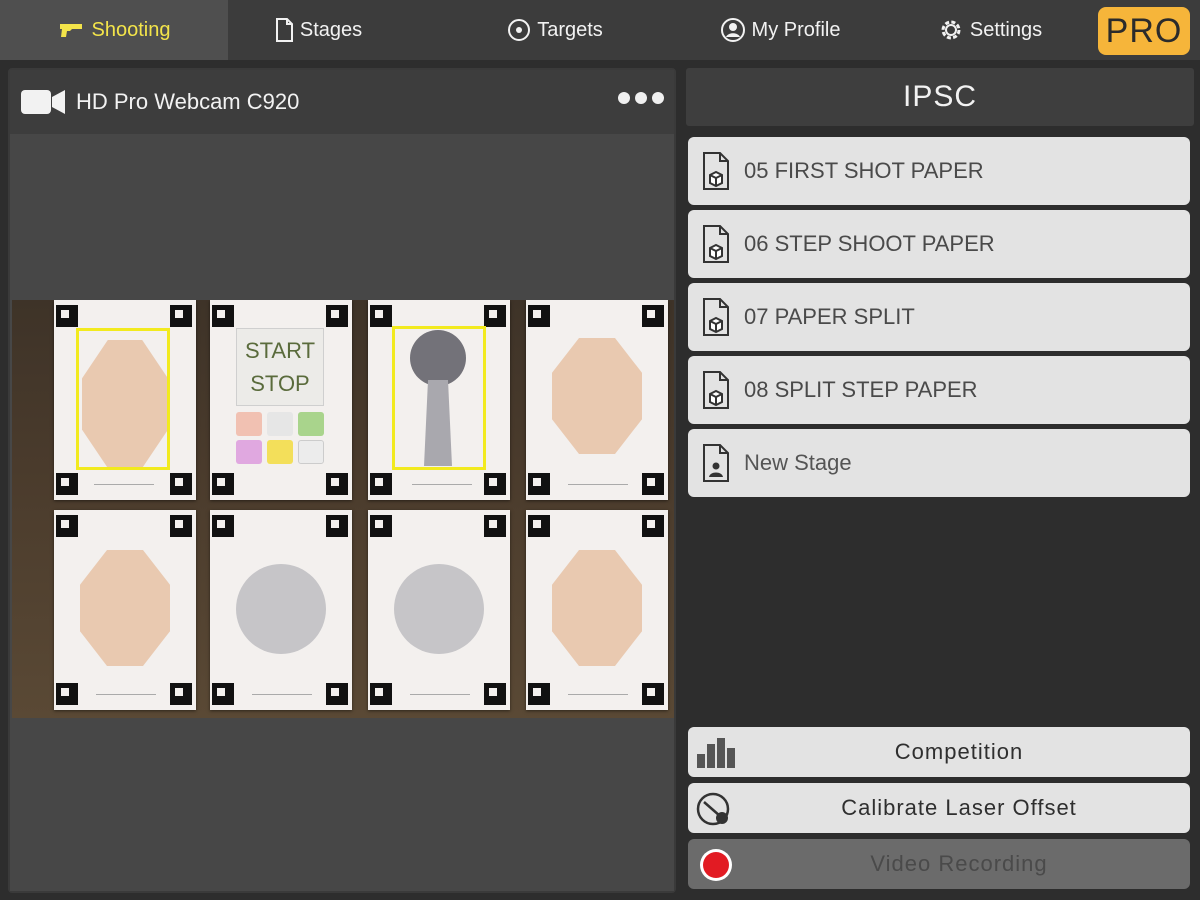 Image resolution: width=1200 pixels, height=900 pixels. Describe the element at coordinates (284, 30) in the screenshot. I see `document-icon` at that location.